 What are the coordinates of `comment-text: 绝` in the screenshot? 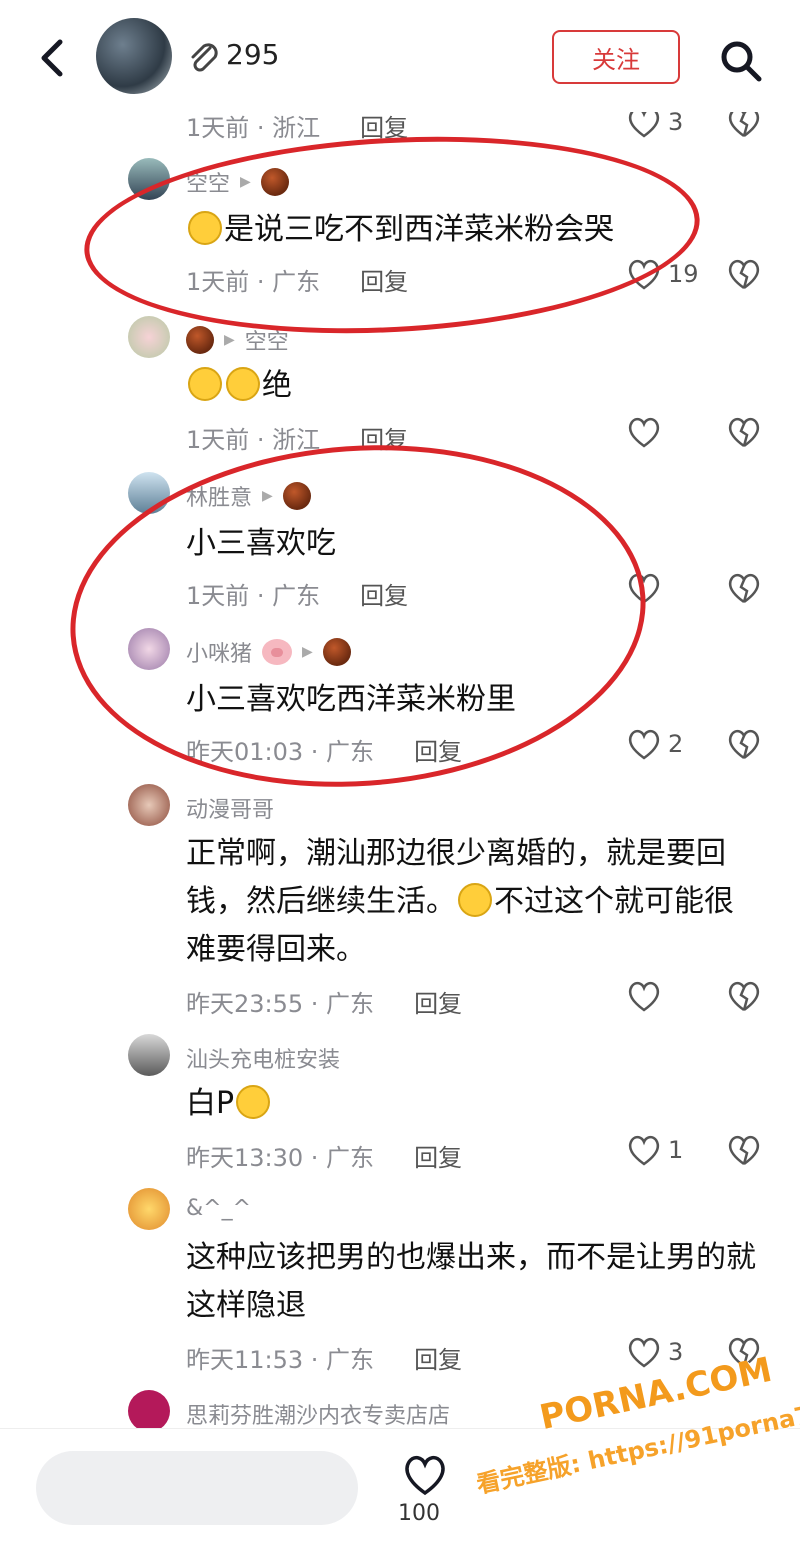 It's located at (277, 385).